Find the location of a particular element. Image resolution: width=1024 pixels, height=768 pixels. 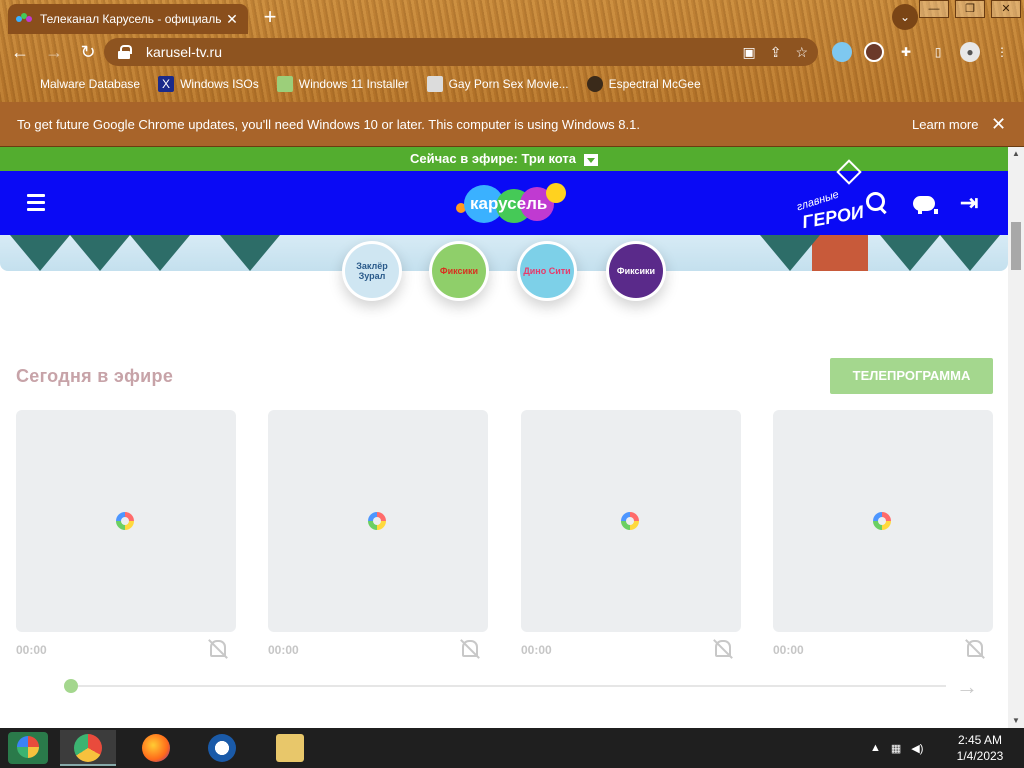

slider-knob is located at coordinates (71, 686).